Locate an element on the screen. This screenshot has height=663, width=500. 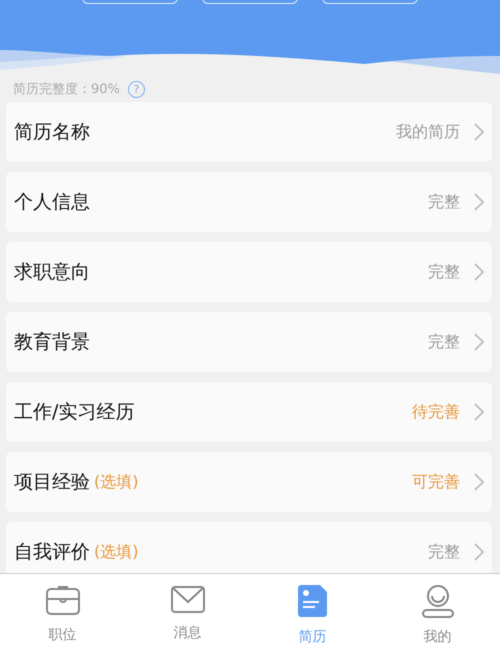
section-row: 项目经验 (选填) 可完善 is located at coordinates (249, 482).